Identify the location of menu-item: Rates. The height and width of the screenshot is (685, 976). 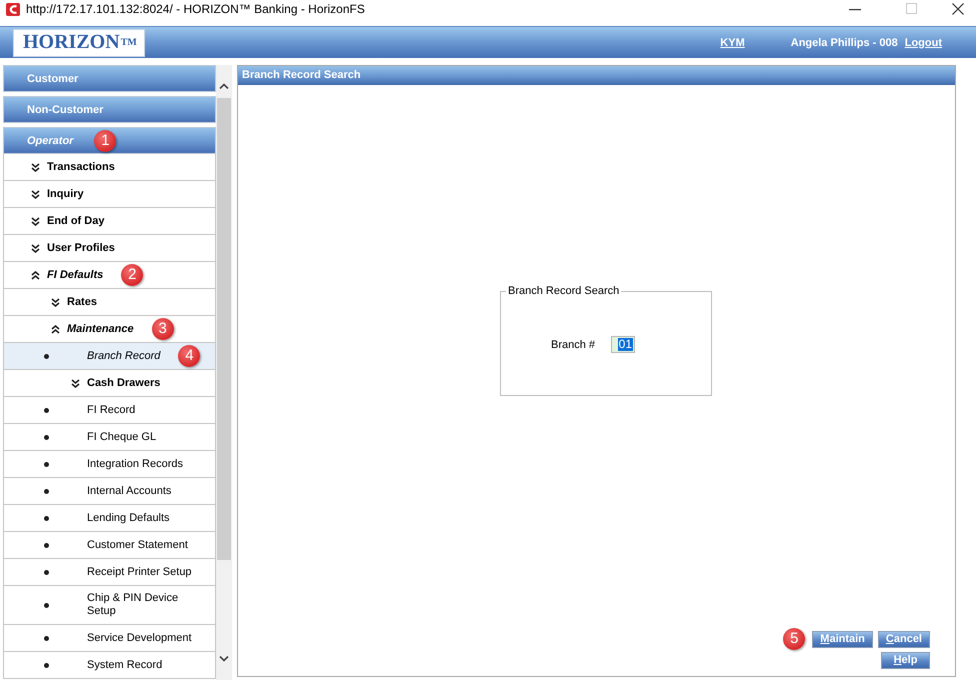
(109, 302).